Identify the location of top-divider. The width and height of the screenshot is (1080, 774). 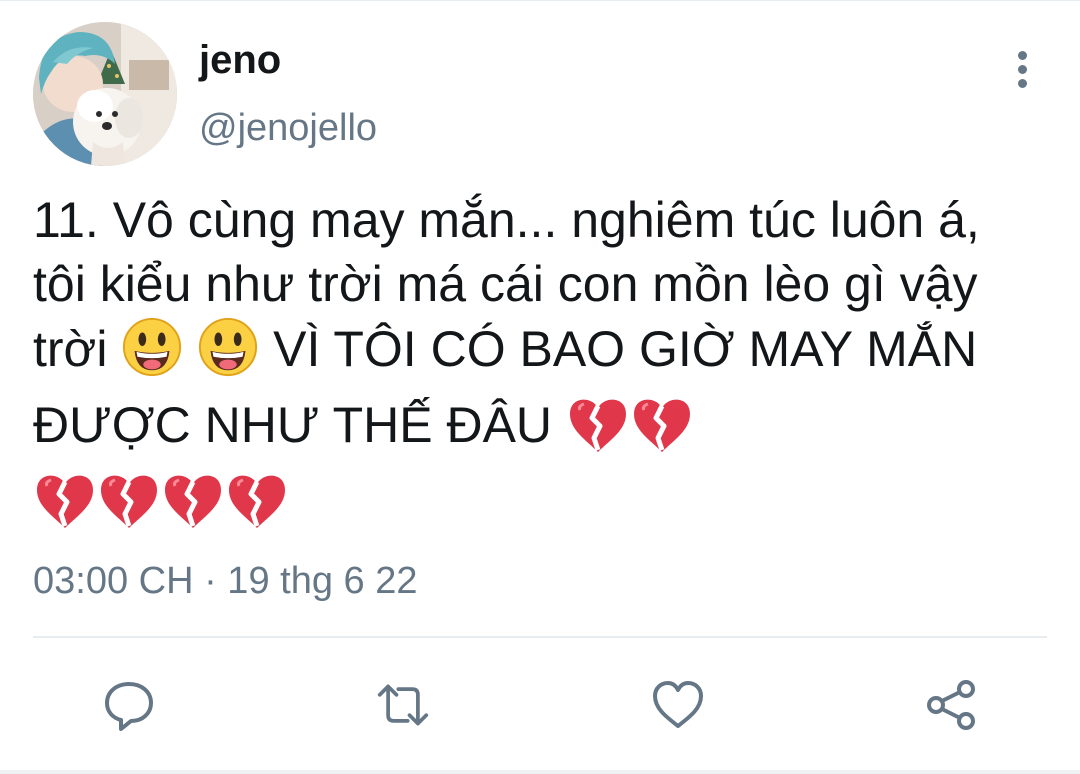
(540, 0).